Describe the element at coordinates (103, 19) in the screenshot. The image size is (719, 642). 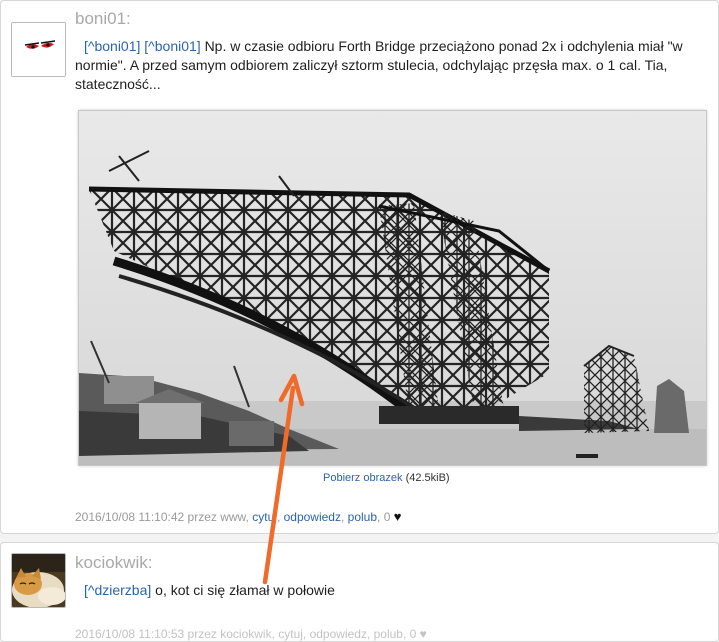
I see `comment-author: boni01:` at that location.